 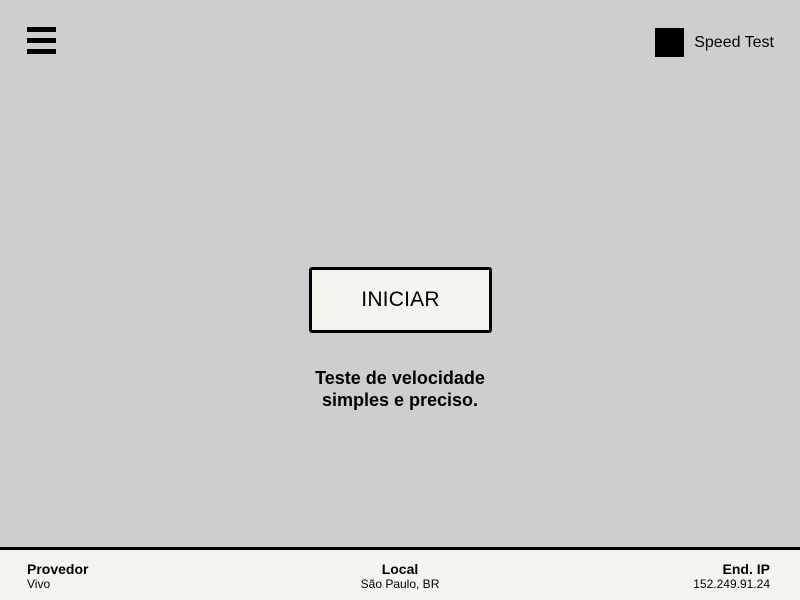 I want to click on tagline: Teste de velocidade simples e preciso., so click(x=400, y=389).